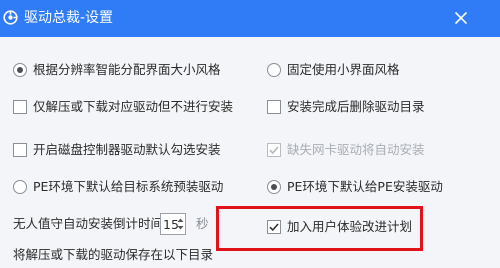 Image resolution: width=500 pixels, height=268 pixels. I want to click on countdown-stepper, so click(173, 224).